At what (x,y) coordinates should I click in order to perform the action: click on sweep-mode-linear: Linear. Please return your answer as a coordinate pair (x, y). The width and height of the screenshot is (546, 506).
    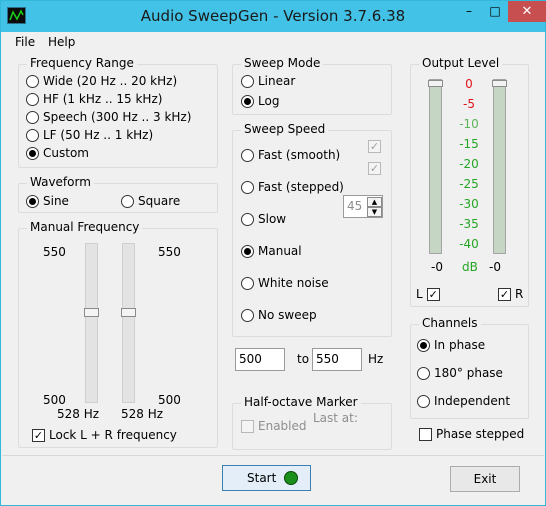
    Looking at the image, I should click on (268, 81).